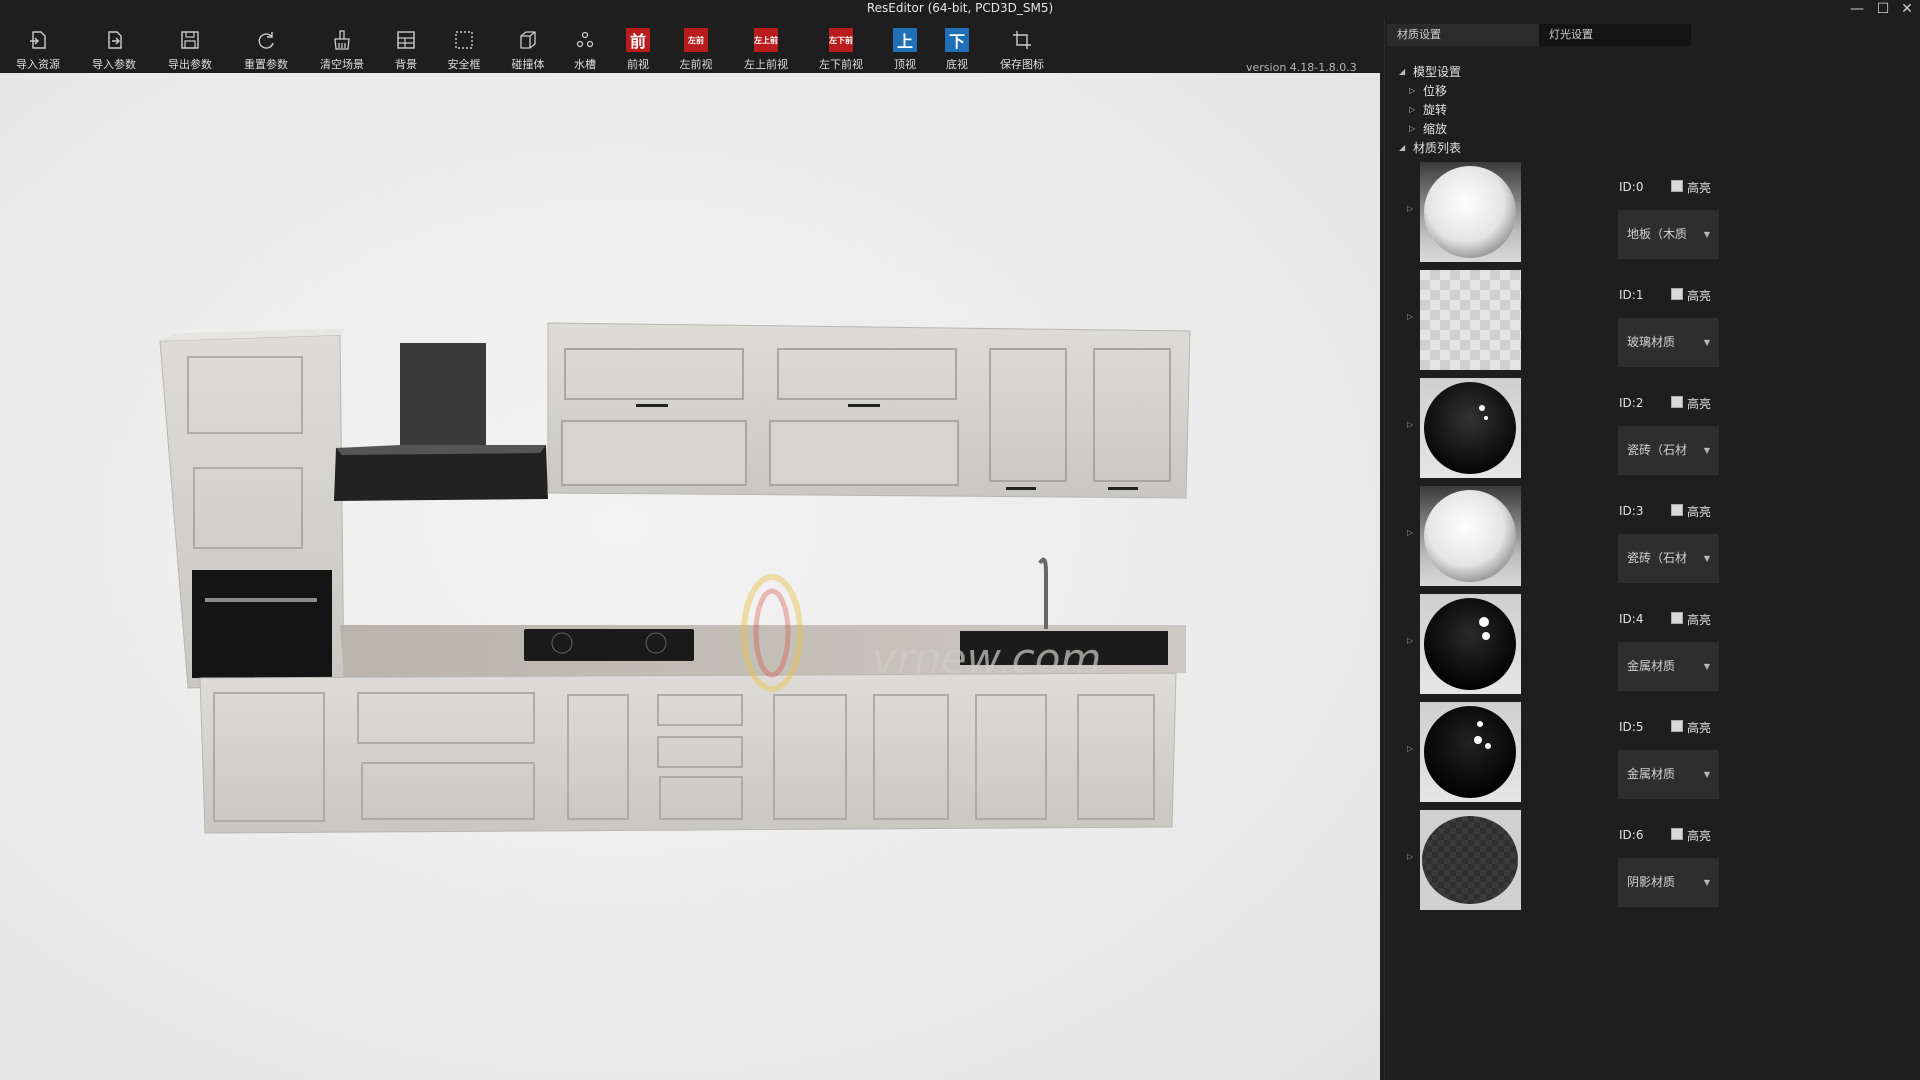 This screenshot has height=1080, width=1920. I want to click on material-id: ID:1, so click(1631, 295).